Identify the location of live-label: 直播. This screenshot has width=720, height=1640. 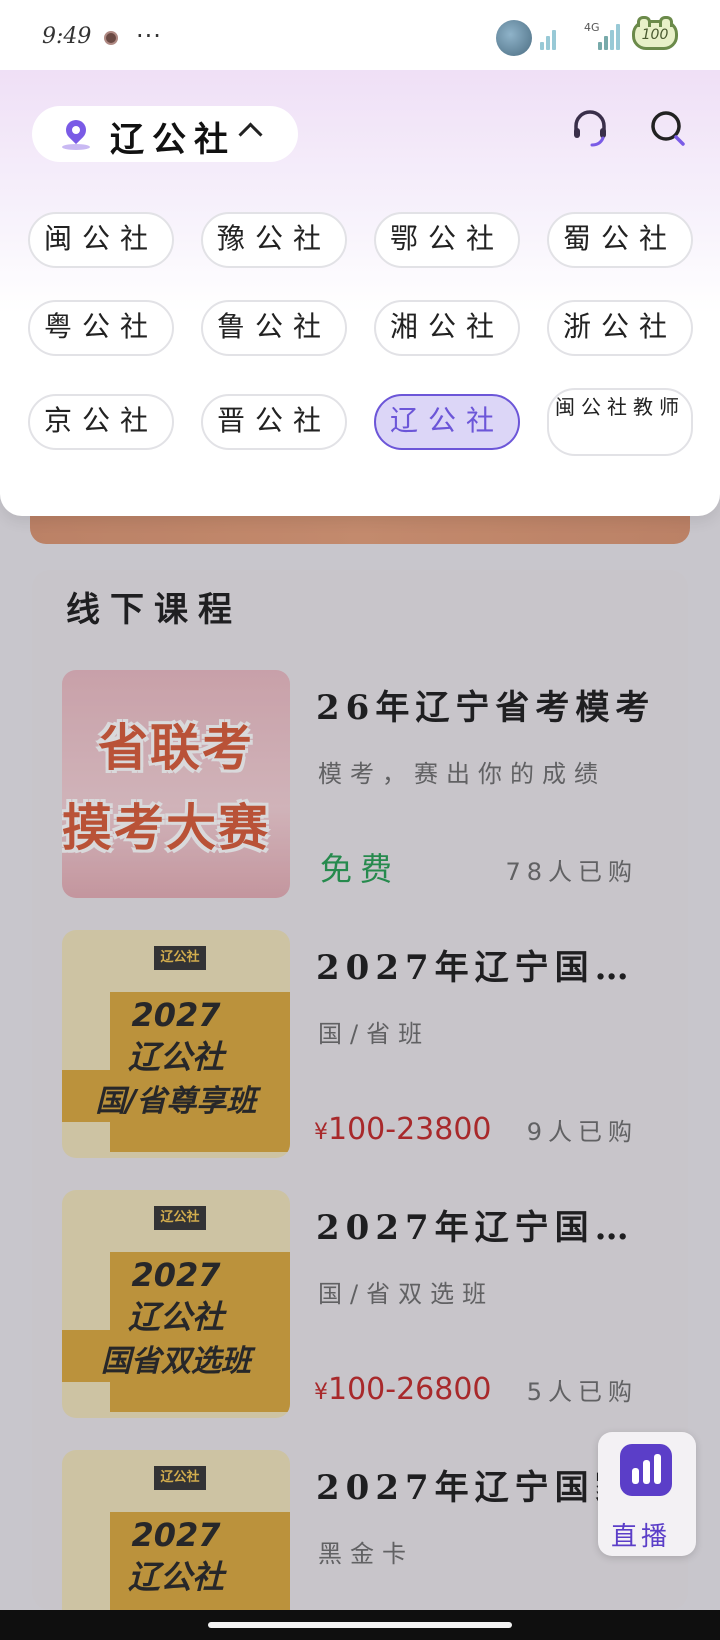
(640, 1537).